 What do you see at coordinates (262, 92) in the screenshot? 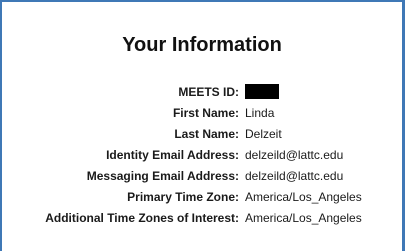
I see `redacted-block` at bounding box center [262, 92].